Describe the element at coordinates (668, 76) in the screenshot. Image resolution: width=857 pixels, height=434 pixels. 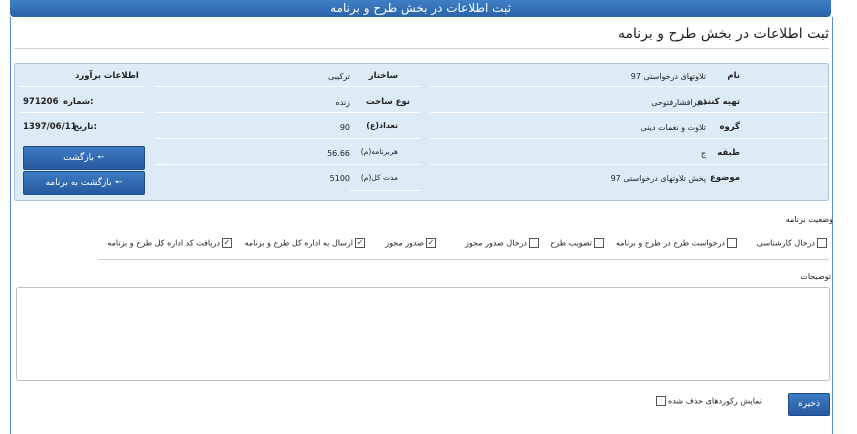
I see `name-value: تلاوتهای درخواستی 97` at that location.